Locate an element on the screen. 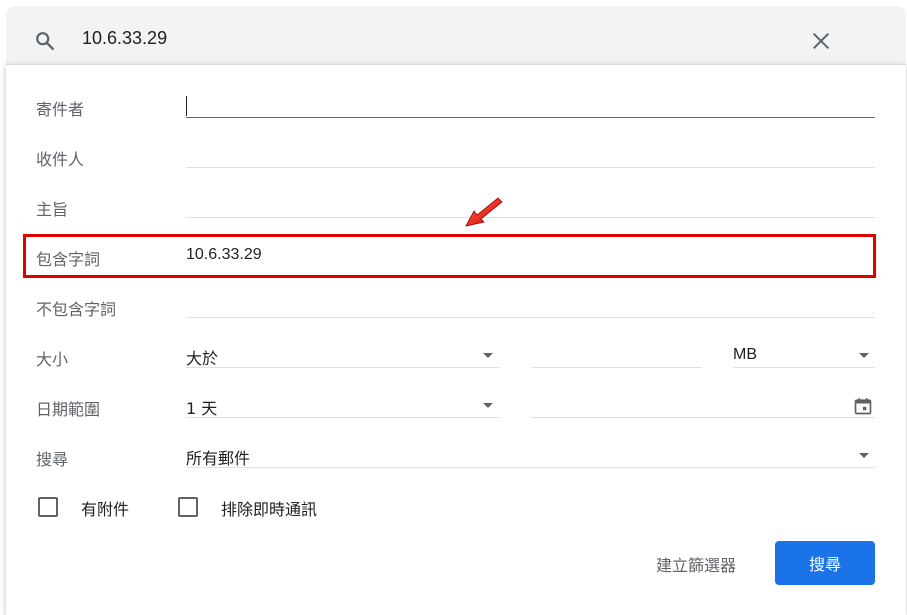 This screenshot has height=615, width=907. has-attachment-checkbox is located at coordinates (48, 507).